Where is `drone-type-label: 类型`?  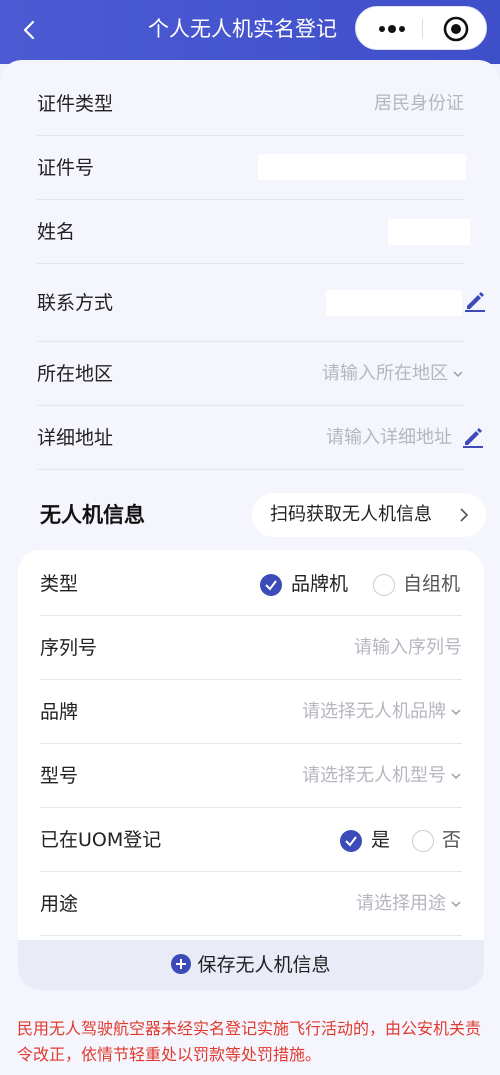
drone-type-label: 类型 is located at coordinates (59, 584).